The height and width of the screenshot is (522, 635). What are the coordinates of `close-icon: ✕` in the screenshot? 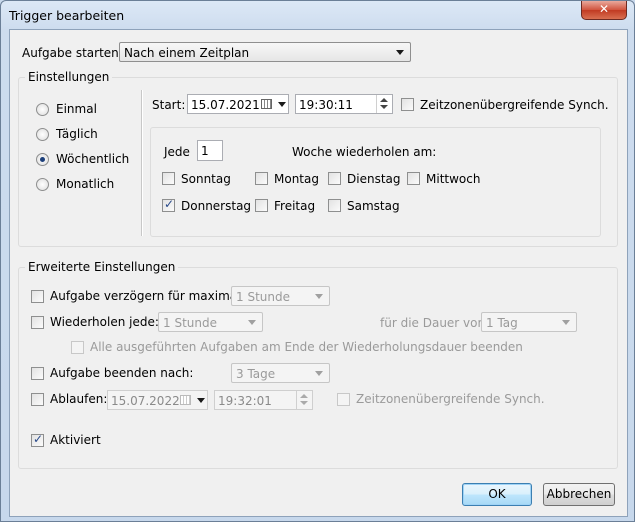 It's located at (604, 9).